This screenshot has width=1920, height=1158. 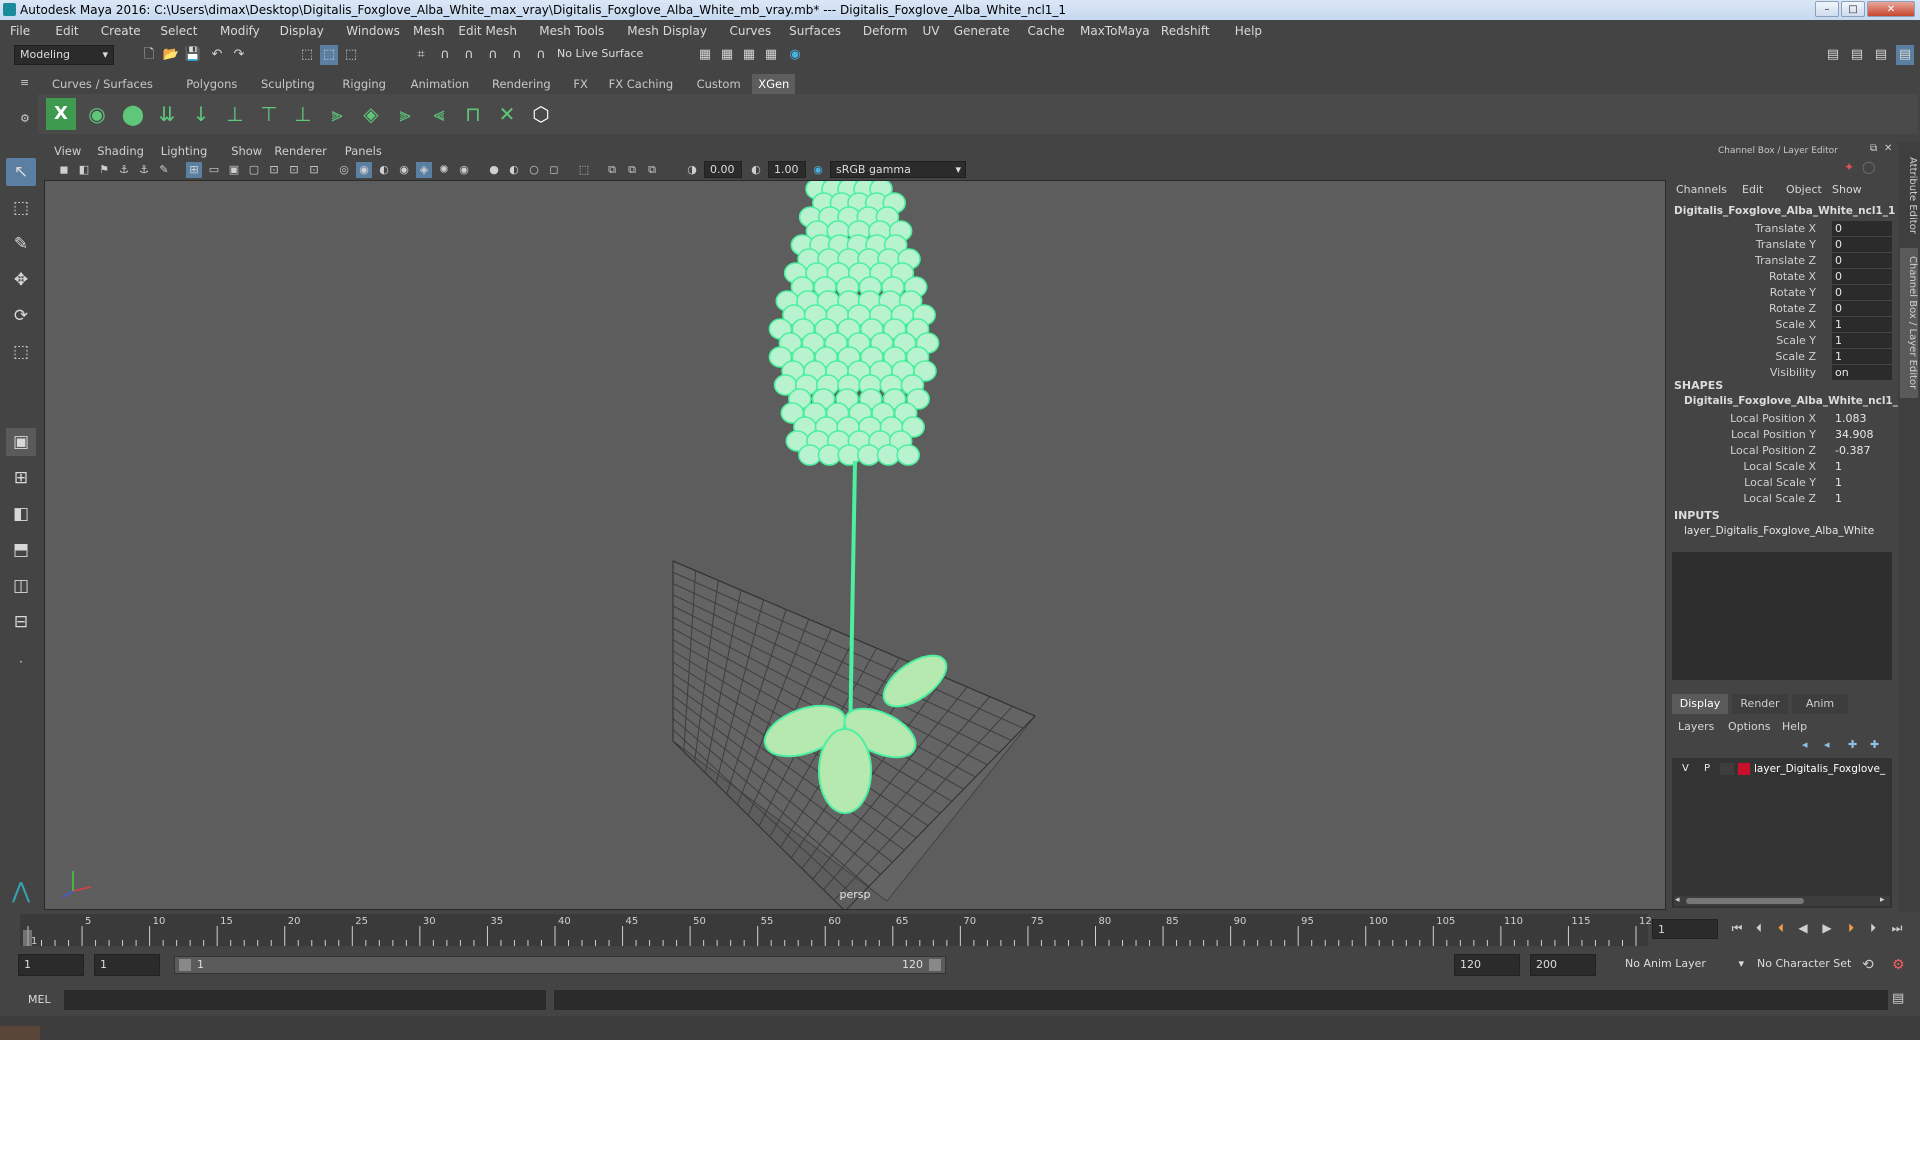 I want to click on range-slider: 1 120, so click(x=560, y=965).